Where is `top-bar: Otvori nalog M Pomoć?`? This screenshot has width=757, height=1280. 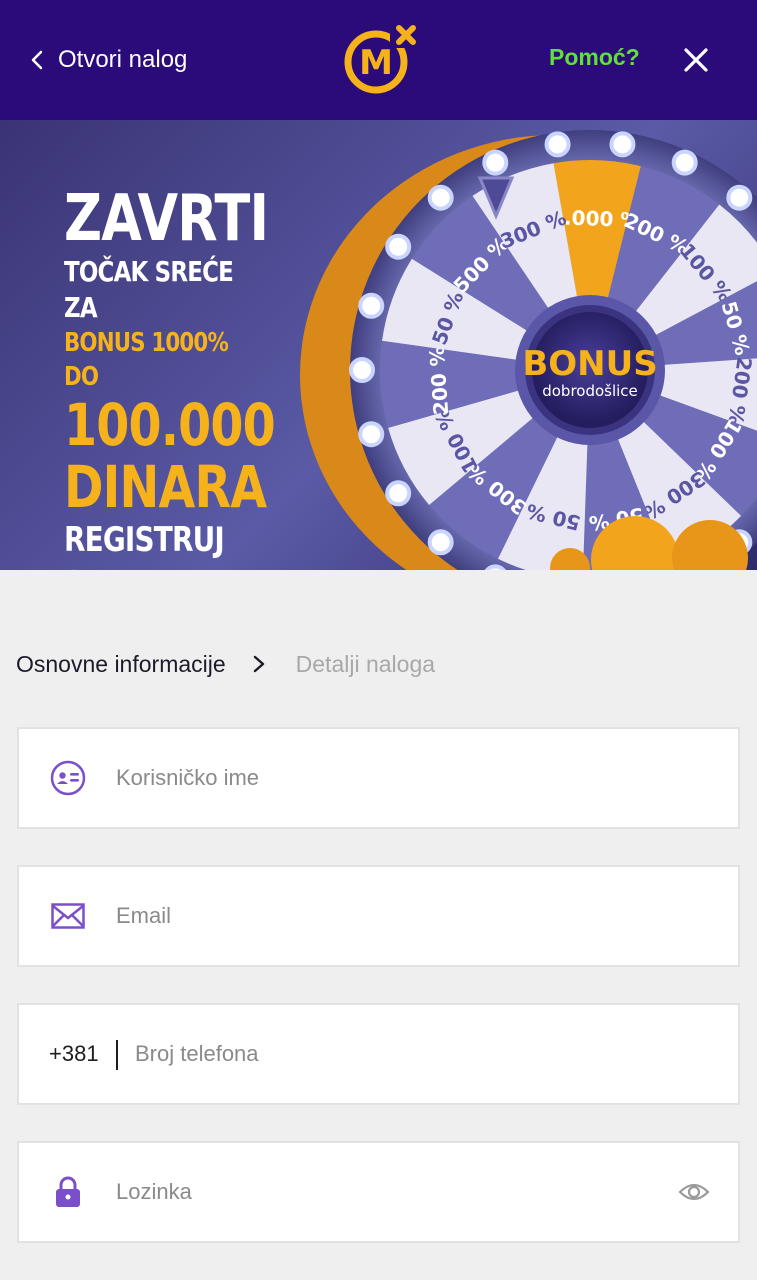
top-bar: Otvori nalog M Pomoć? is located at coordinates (378, 60).